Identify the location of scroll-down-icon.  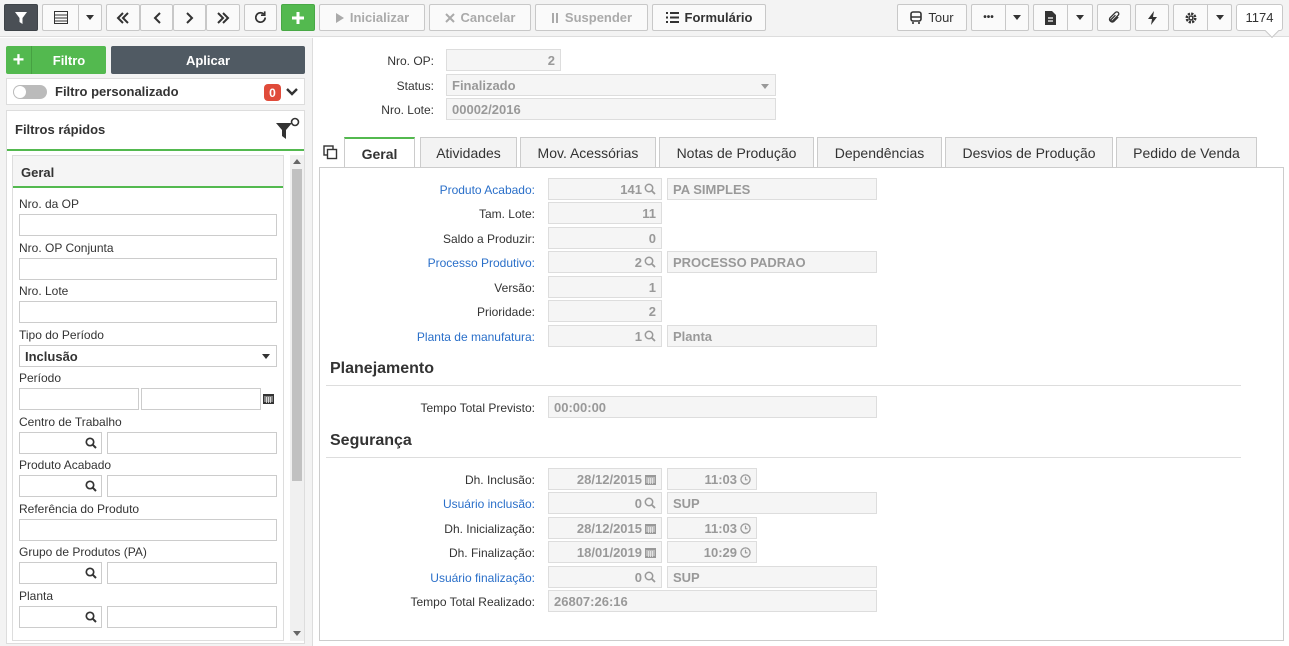
(297, 634).